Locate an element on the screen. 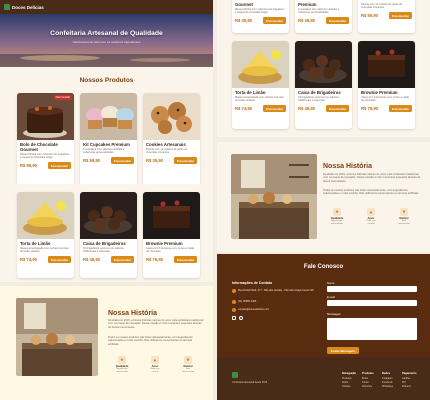 This screenshot has width=430, height=400. feature-desc: Sem conservantes is located at coordinates (188, 370).